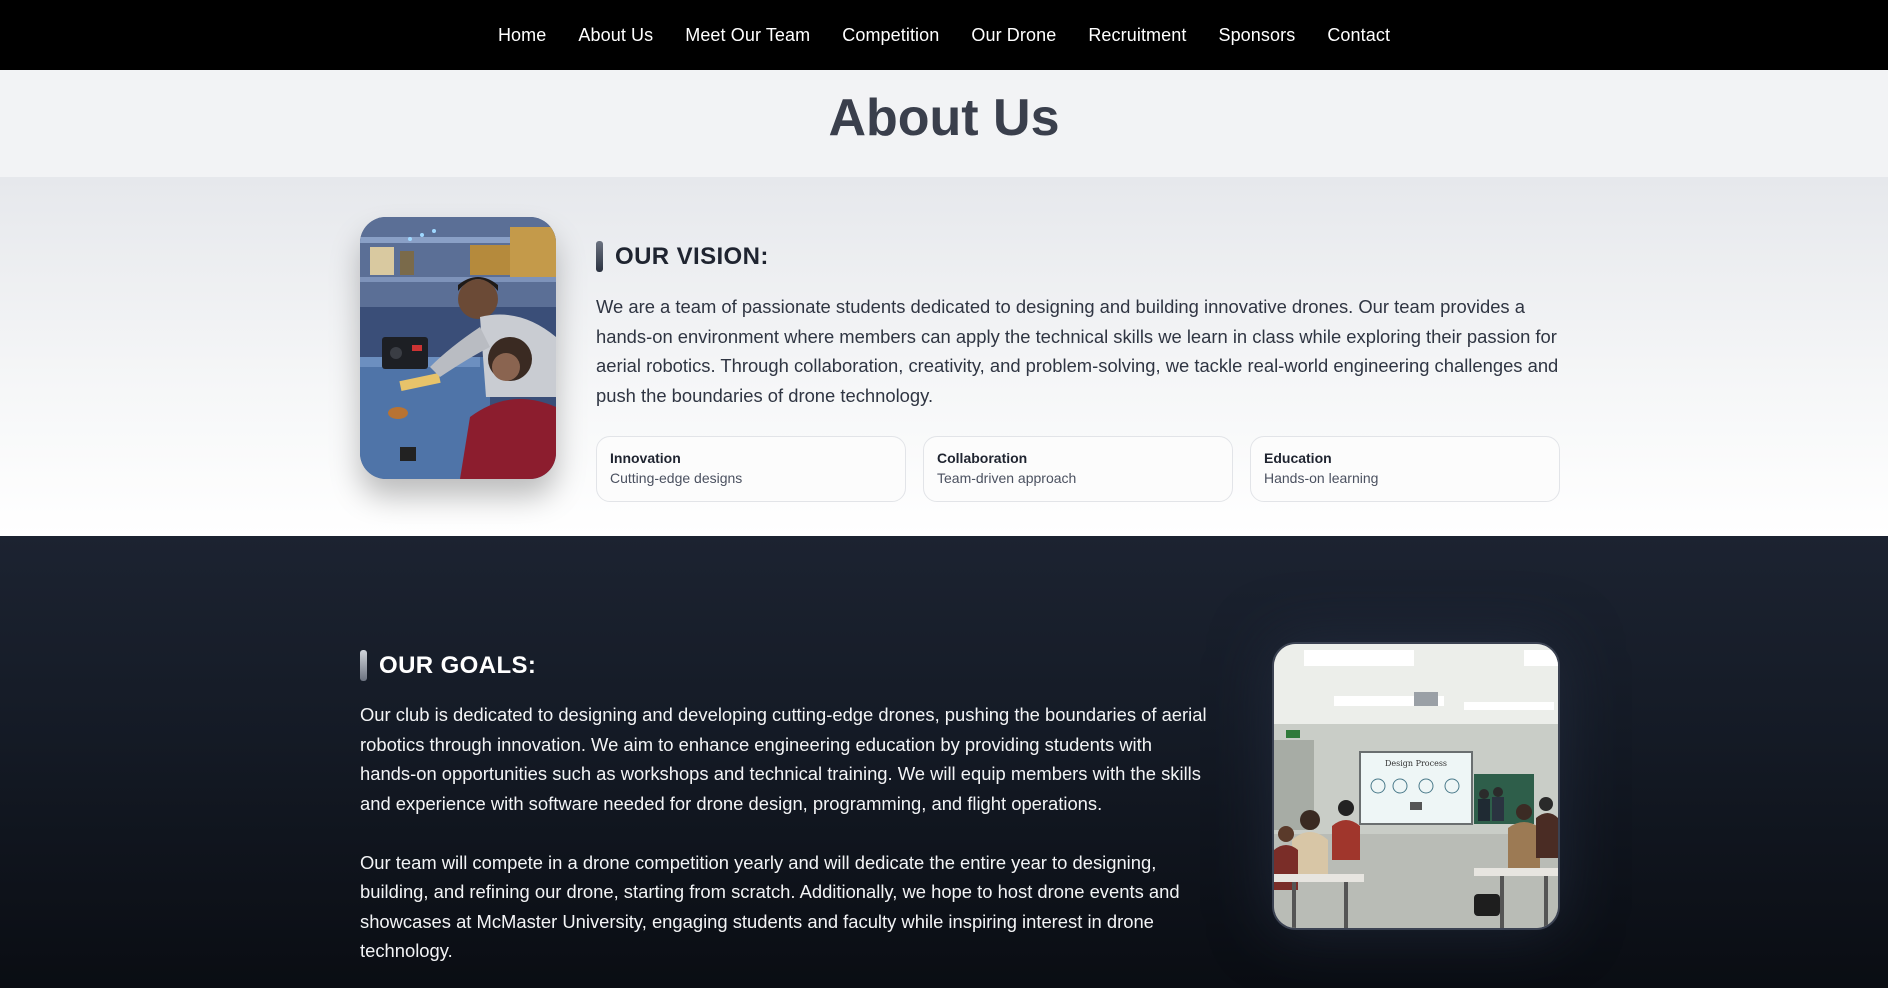  I want to click on nav-home-link: Home, so click(522, 35).